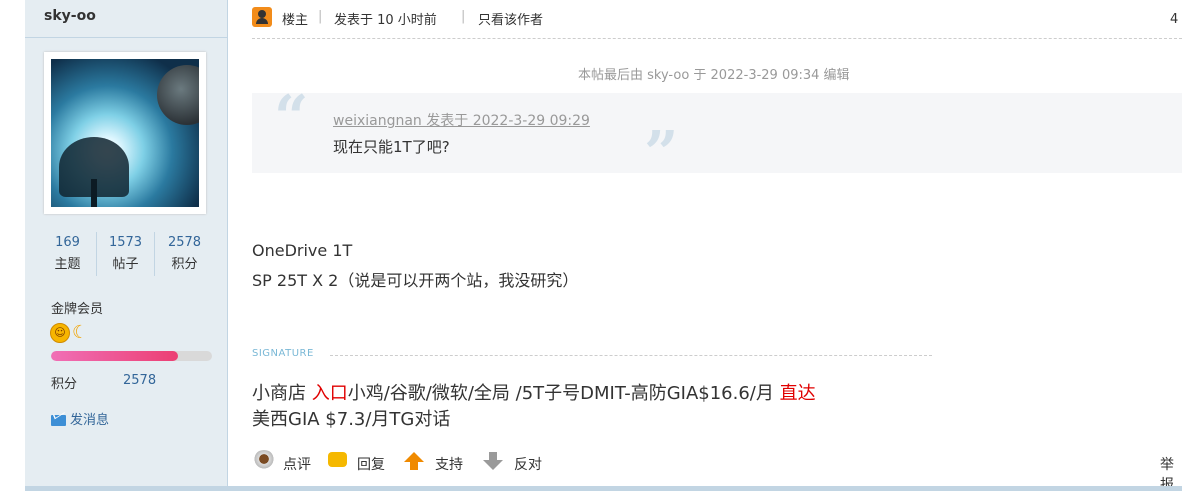 The image size is (1182, 503). Describe the element at coordinates (330, 393) in the screenshot. I see `shop-entry-link: 入口` at that location.